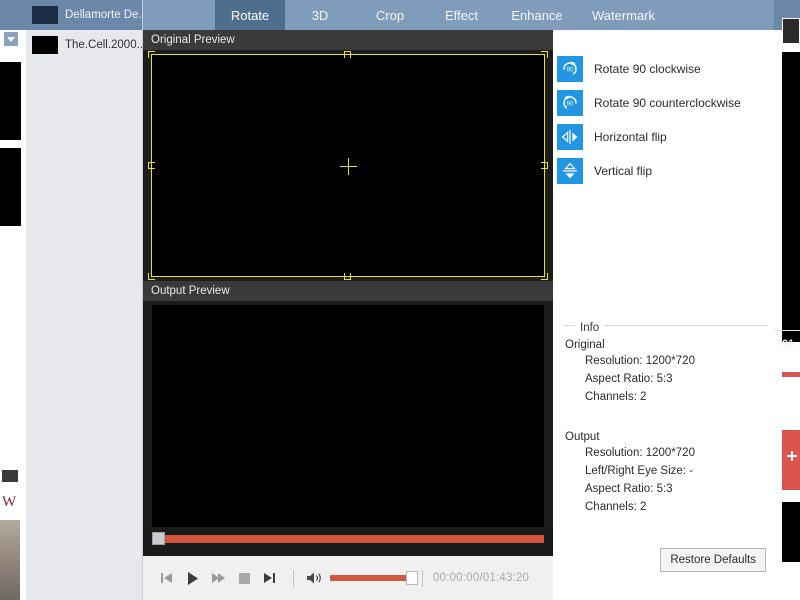 The height and width of the screenshot is (600, 800). What do you see at coordinates (629, 379) in the screenshot?
I see `info-original-aspect-ratio: Aspect Ratio: 5:3` at bounding box center [629, 379].